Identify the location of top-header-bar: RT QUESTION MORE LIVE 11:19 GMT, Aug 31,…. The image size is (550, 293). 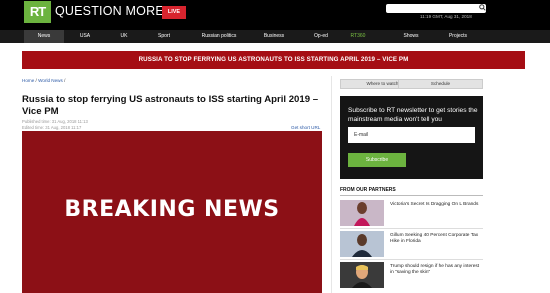
(275, 15).